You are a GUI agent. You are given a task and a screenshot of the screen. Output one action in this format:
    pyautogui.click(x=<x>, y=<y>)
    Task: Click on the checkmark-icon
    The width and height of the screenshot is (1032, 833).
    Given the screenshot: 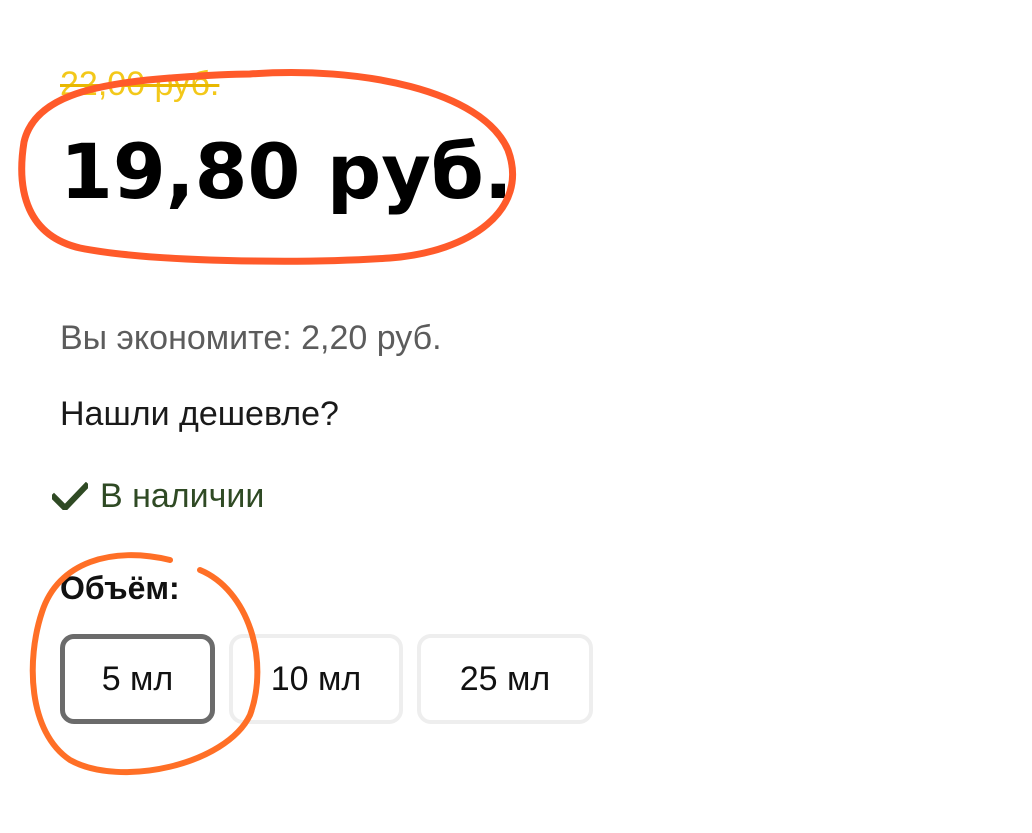 What is the action you would take?
    pyautogui.click(x=70, y=496)
    